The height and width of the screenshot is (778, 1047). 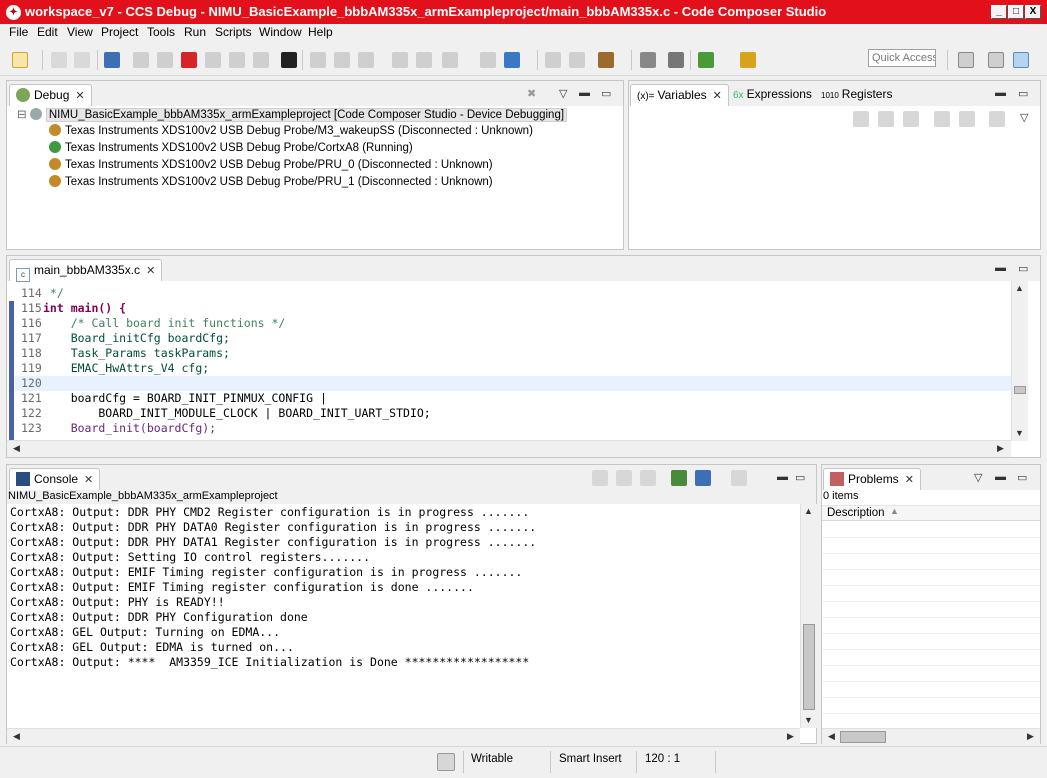 What do you see at coordinates (679, 95) in the screenshot?
I see `tab-variables: (x)= Variables ✕` at bounding box center [679, 95].